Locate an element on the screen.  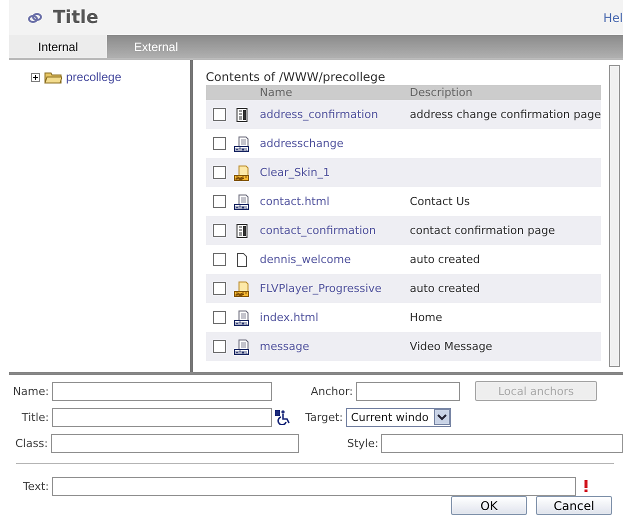
tab: Internal is located at coordinates (58, 46).